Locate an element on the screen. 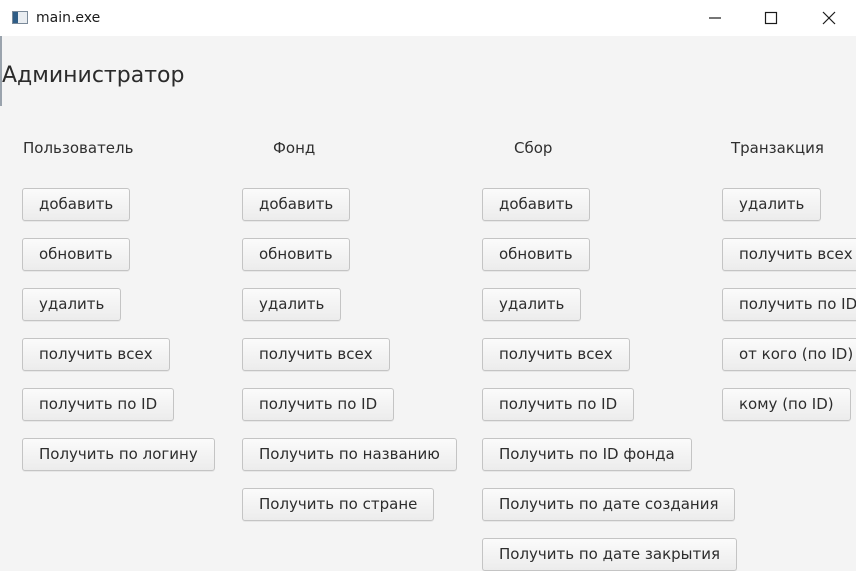 This screenshot has width=856, height=571. minimize-icon is located at coordinates (715, 18).